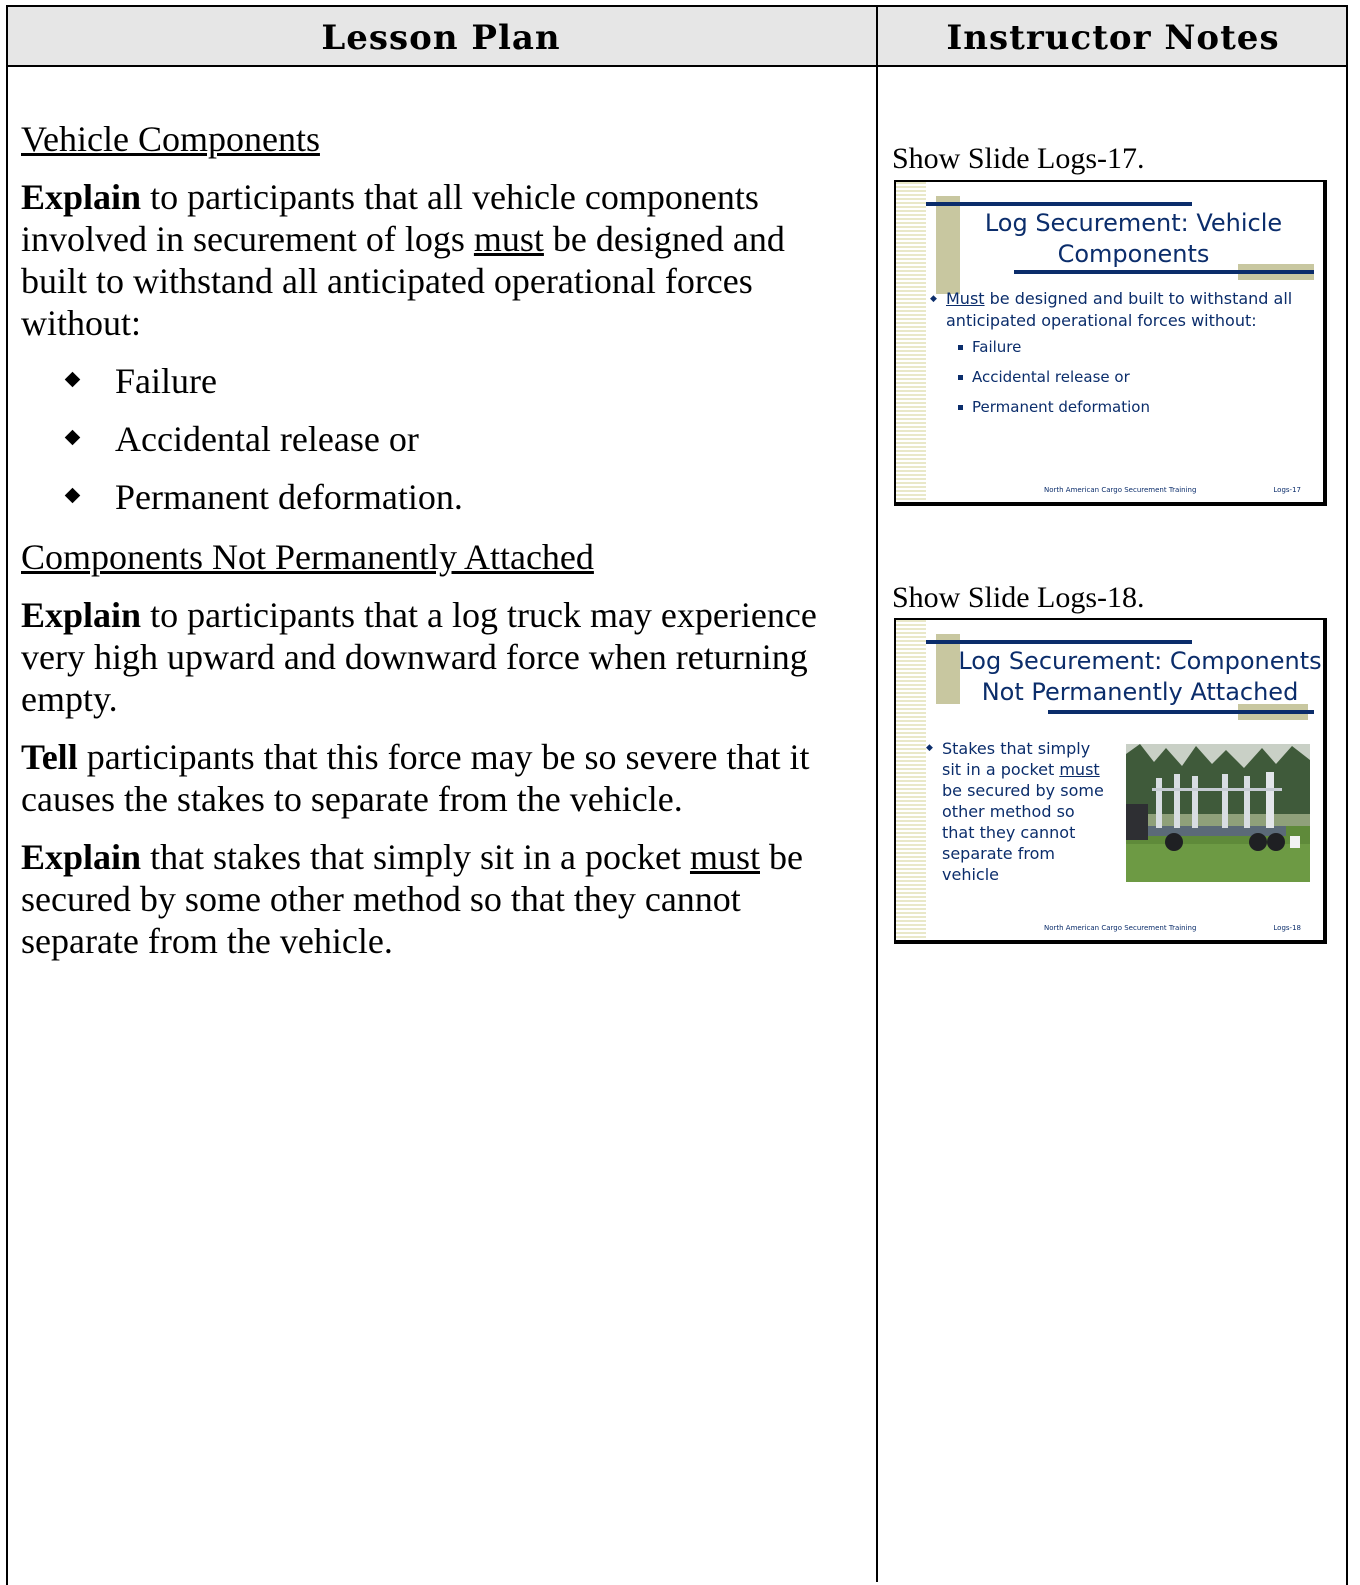  I want to click on instructor-notes-heading: Instructor Notes, so click(1113, 38).